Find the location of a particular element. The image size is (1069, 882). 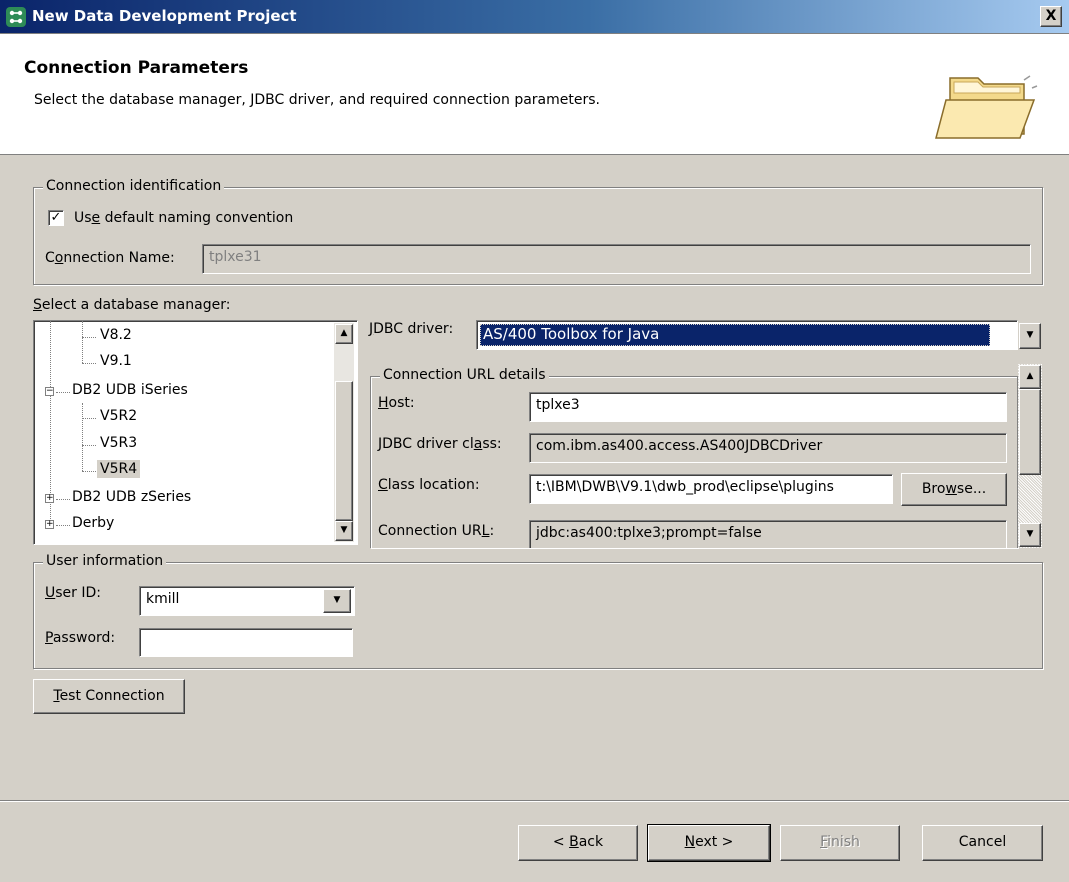

connection-url-details-legend: Connection URL details is located at coordinates (464, 375).